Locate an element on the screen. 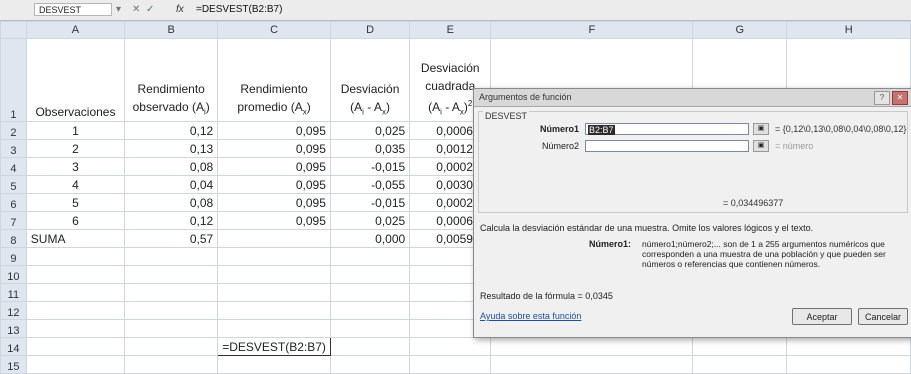 This screenshot has width=911, height=374. cell-a2: 1 is located at coordinates (75, 130).